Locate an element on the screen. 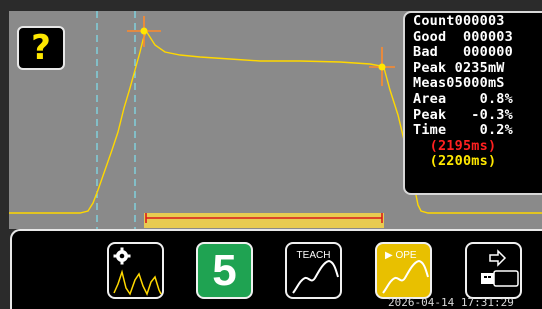 This screenshot has width=542, height=309. limit-band is located at coordinates (264, 220).